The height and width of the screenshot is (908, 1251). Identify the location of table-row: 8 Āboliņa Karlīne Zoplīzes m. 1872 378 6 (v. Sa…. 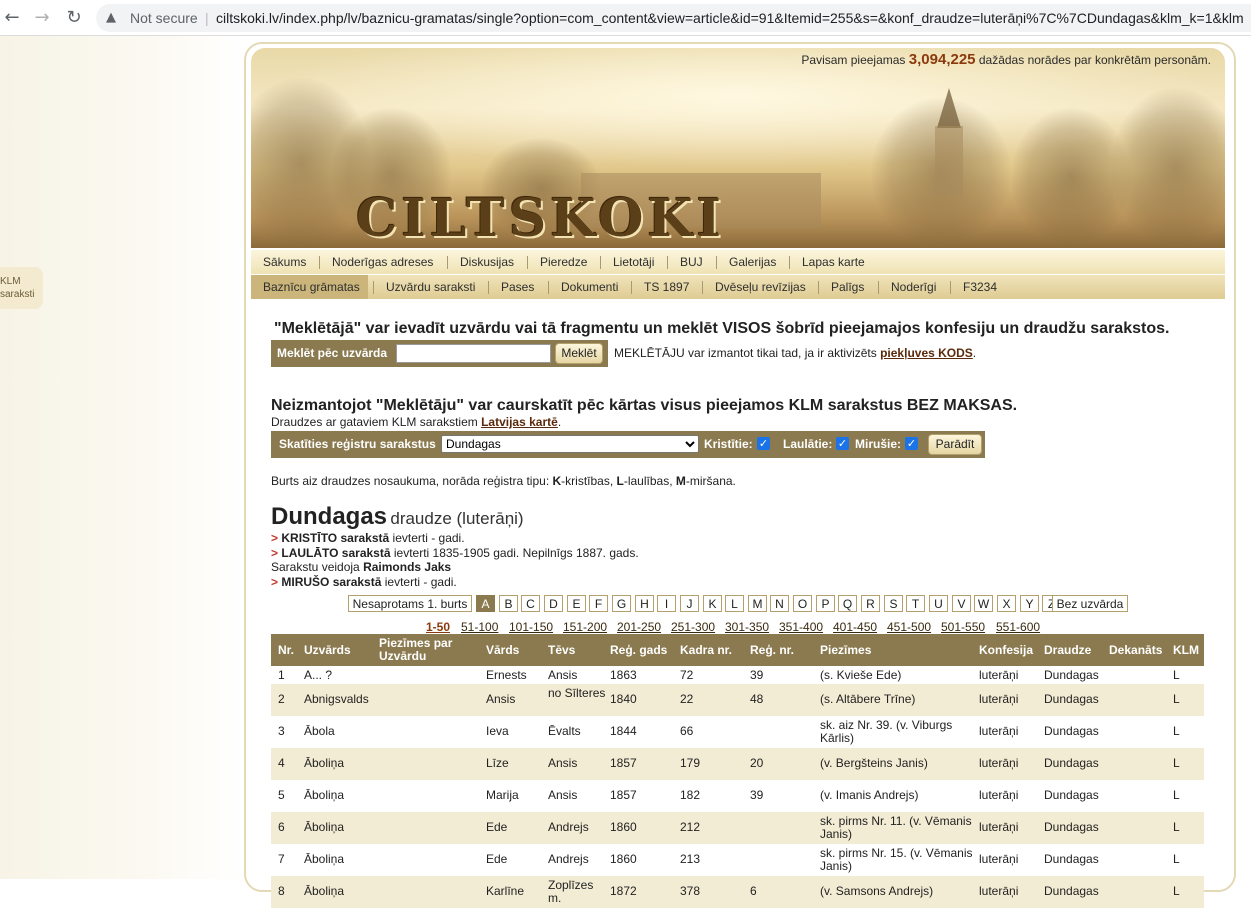
(737, 892).